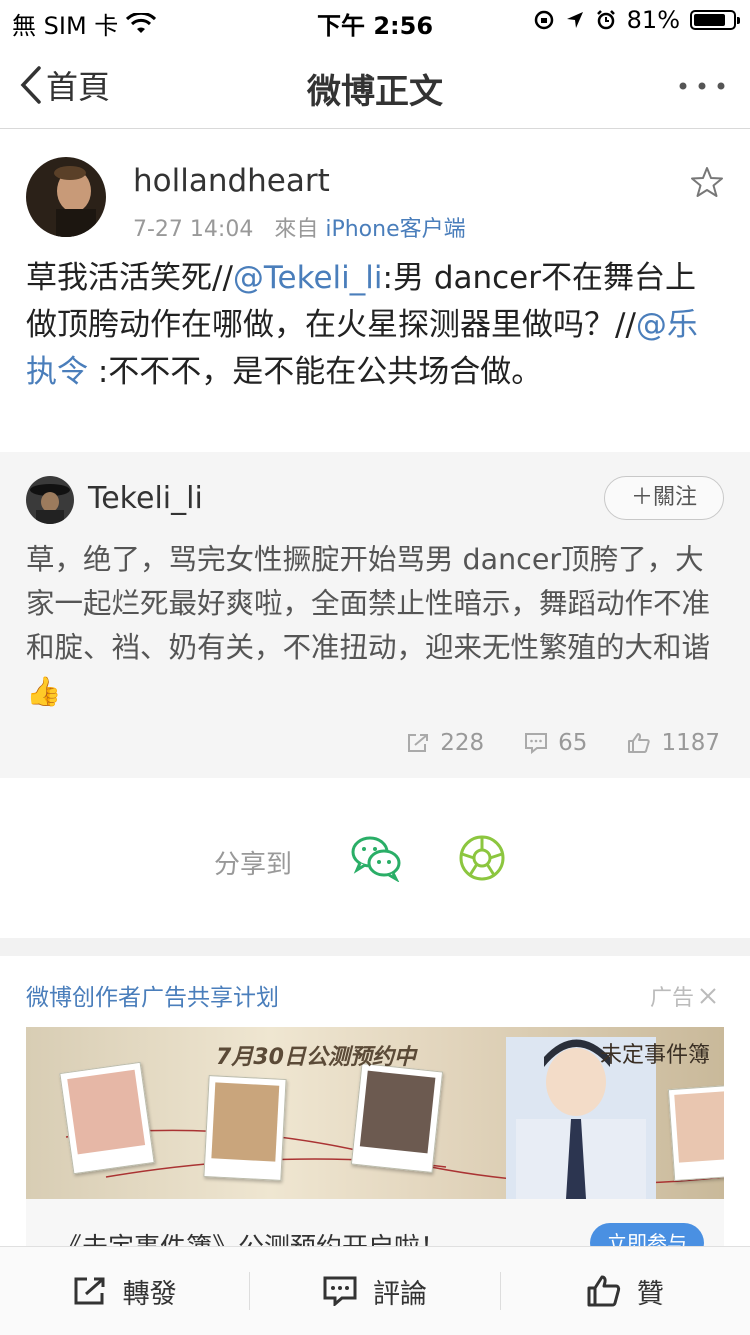 This screenshot has width=750, height=1335. I want to click on author-name: hollandheart, so click(231, 181).